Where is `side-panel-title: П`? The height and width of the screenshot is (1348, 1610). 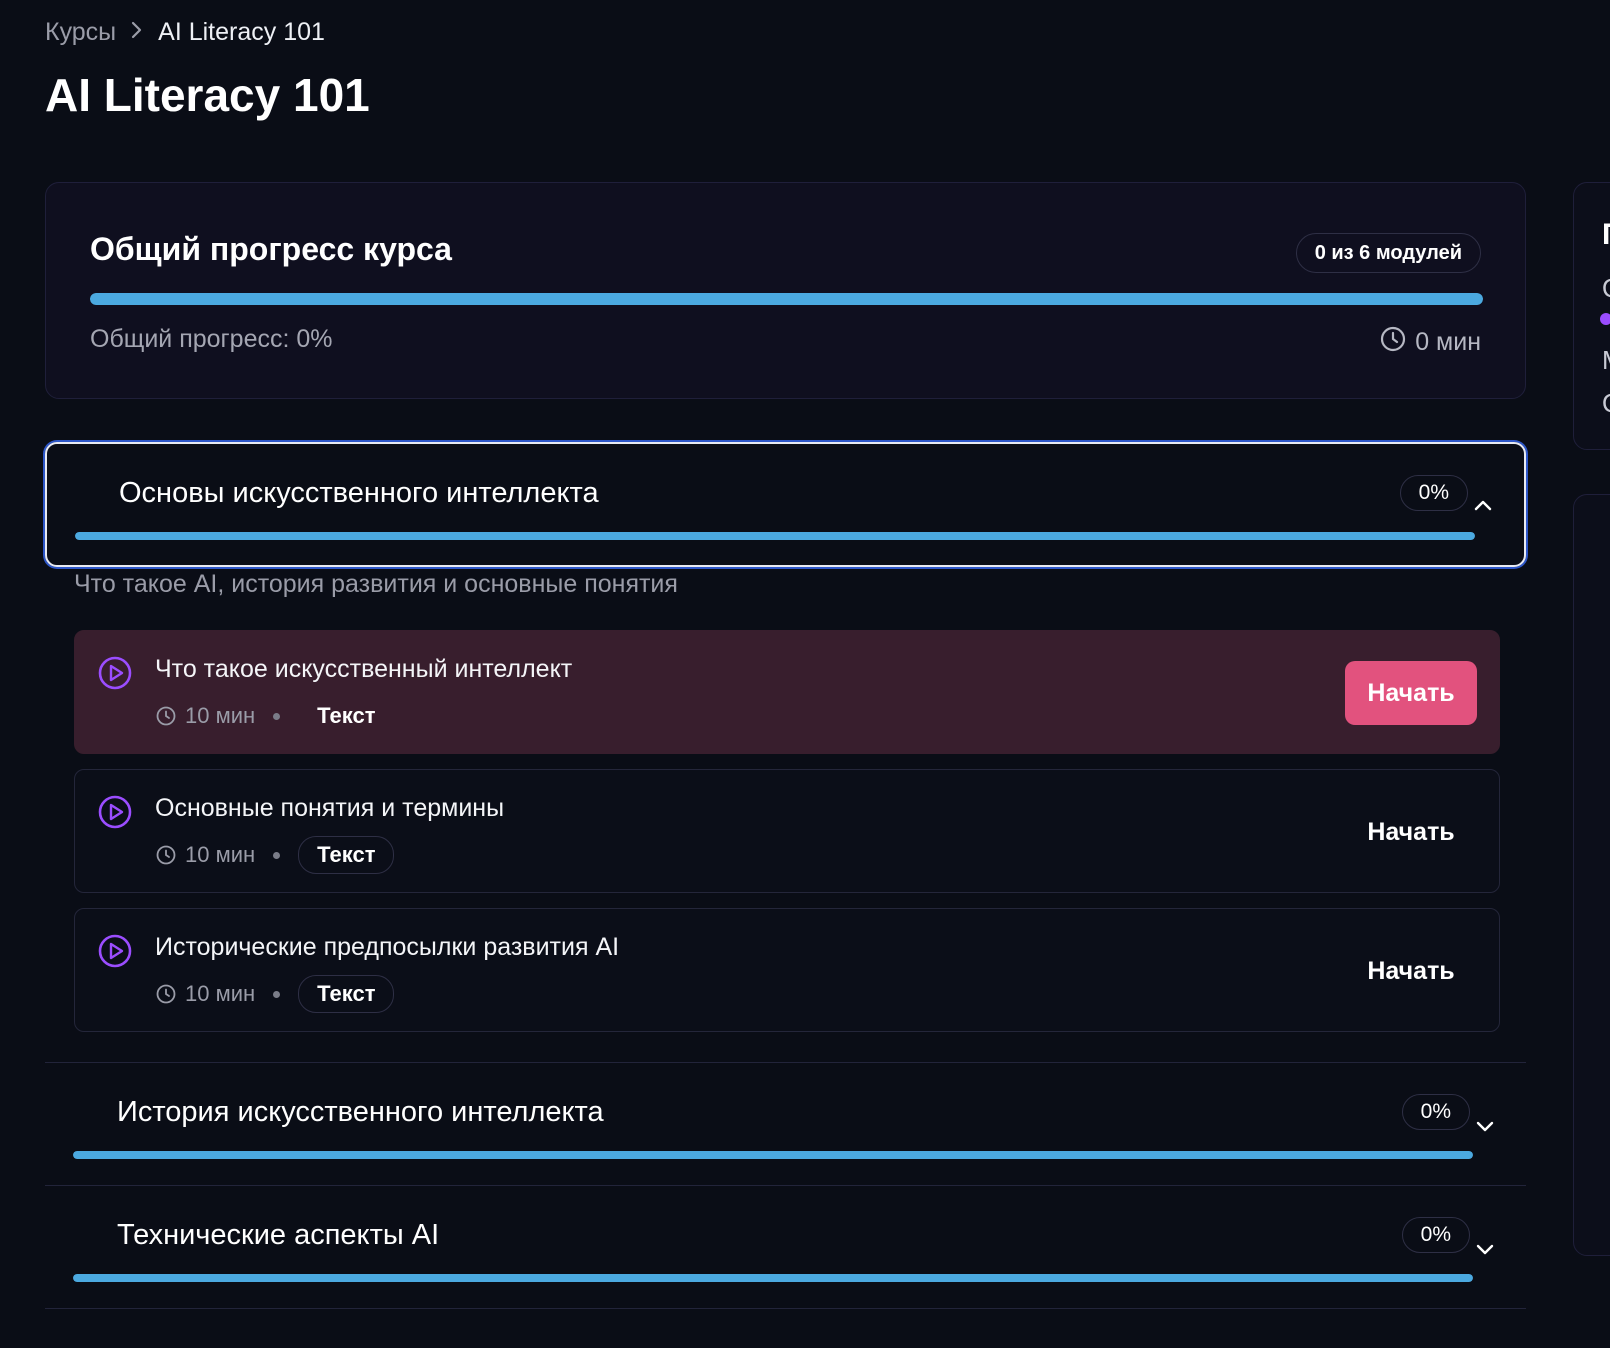 side-panel-title: П is located at coordinates (1606, 235).